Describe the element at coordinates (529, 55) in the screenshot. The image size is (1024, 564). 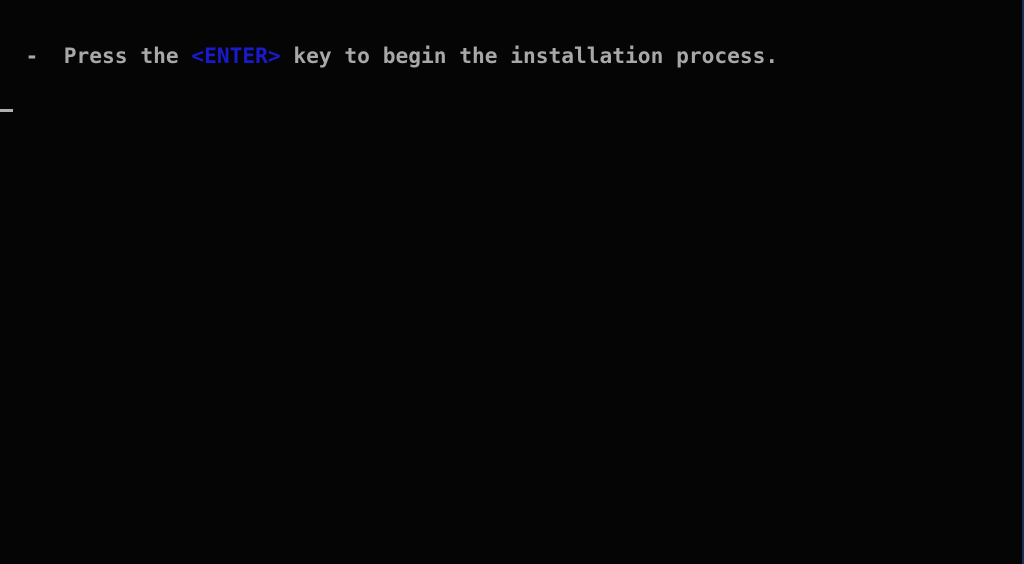
I see `prompt-text-after: key to begin the installation process.` at that location.